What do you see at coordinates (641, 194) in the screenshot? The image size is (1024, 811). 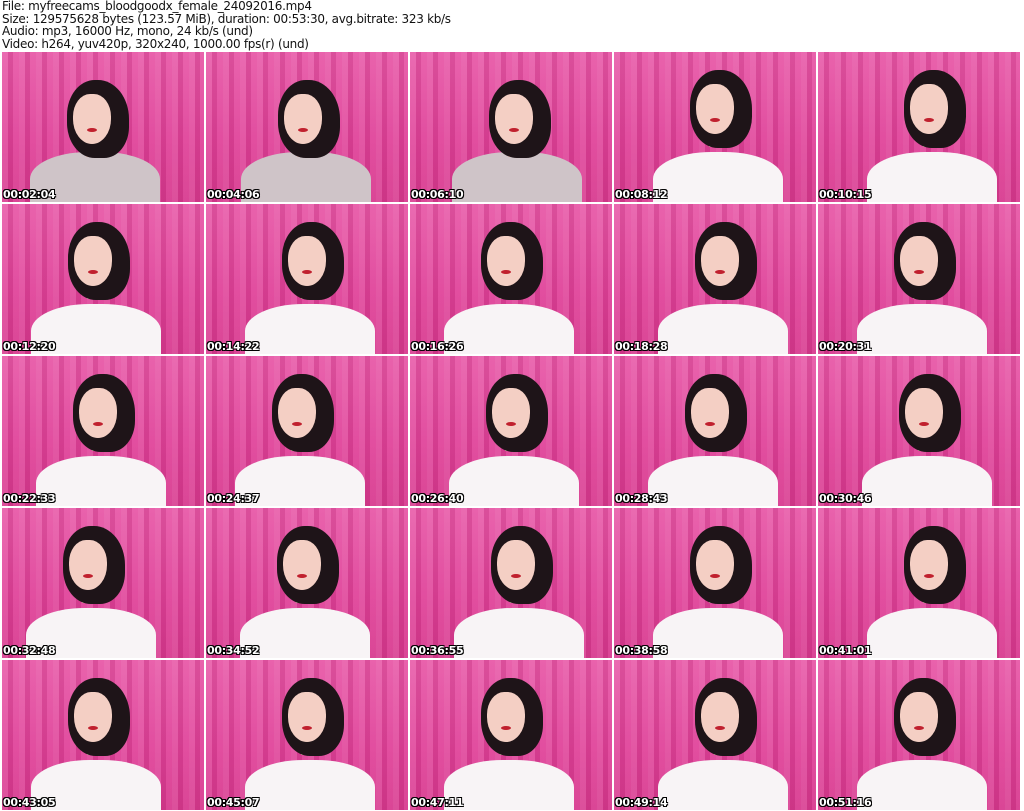 I see `timestamp-label: 00:08:12` at bounding box center [641, 194].